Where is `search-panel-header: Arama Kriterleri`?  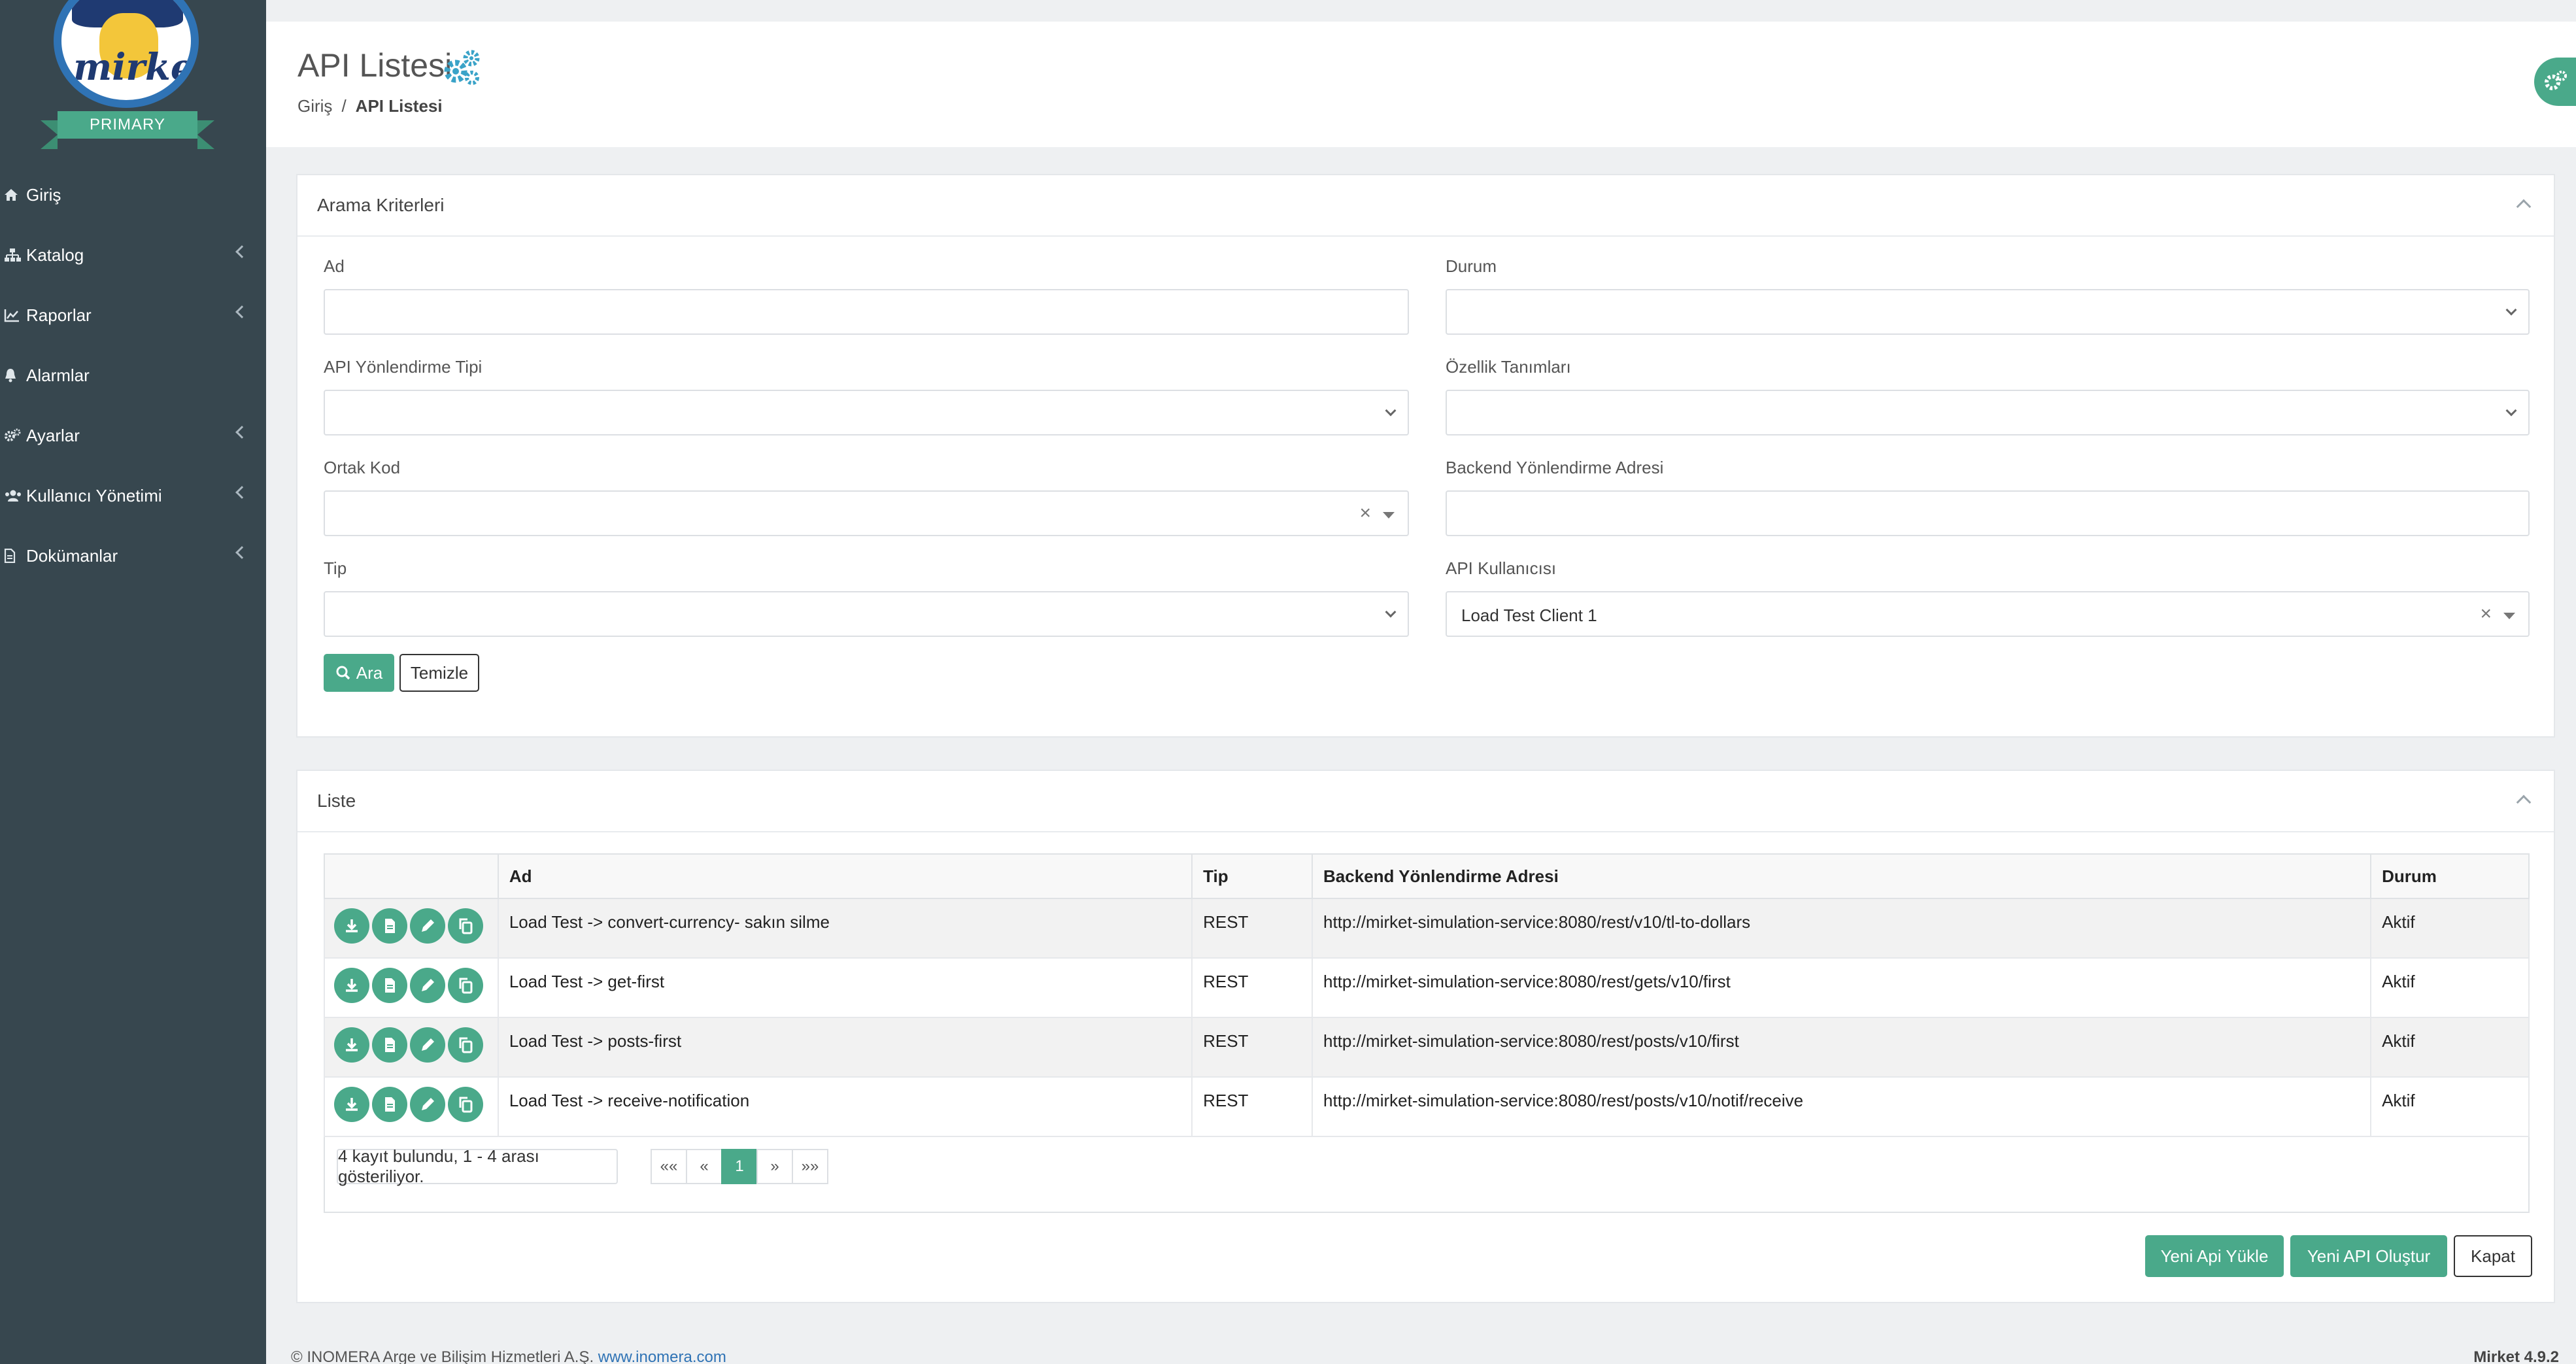
search-panel-header: Arama Kriterleri is located at coordinates (1425, 206).